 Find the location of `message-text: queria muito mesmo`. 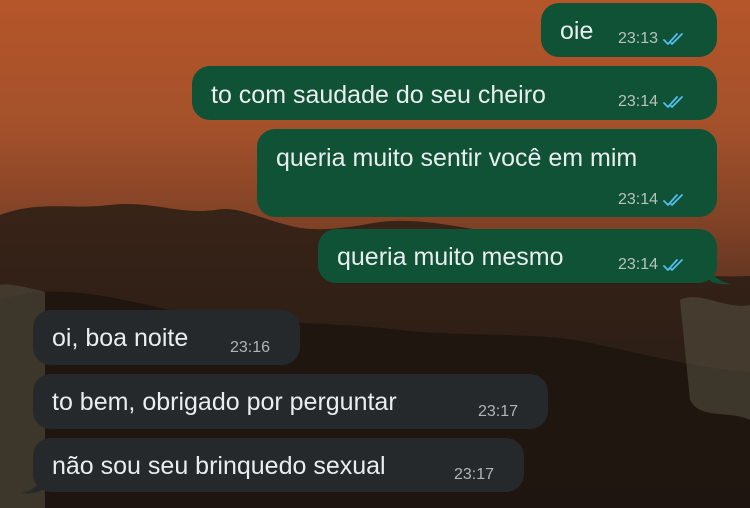

message-text: queria muito mesmo is located at coordinates (450, 257).